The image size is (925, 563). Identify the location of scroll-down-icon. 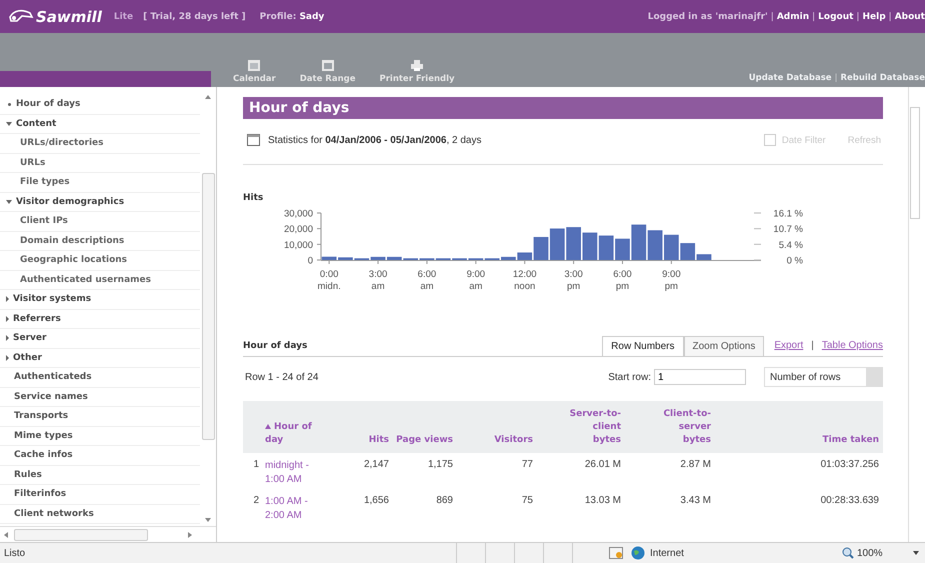
(208, 520).